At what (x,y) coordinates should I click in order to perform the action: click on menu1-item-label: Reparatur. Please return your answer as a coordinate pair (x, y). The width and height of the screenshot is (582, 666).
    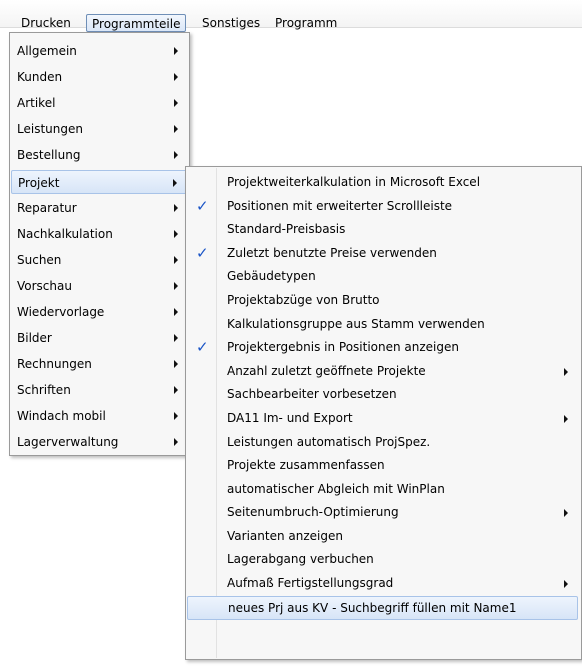
    Looking at the image, I should click on (47, 208).